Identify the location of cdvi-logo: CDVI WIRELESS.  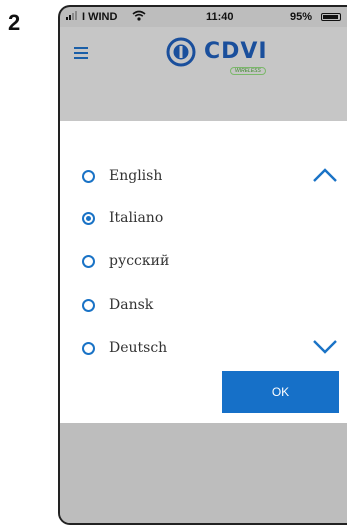
(218, 56).